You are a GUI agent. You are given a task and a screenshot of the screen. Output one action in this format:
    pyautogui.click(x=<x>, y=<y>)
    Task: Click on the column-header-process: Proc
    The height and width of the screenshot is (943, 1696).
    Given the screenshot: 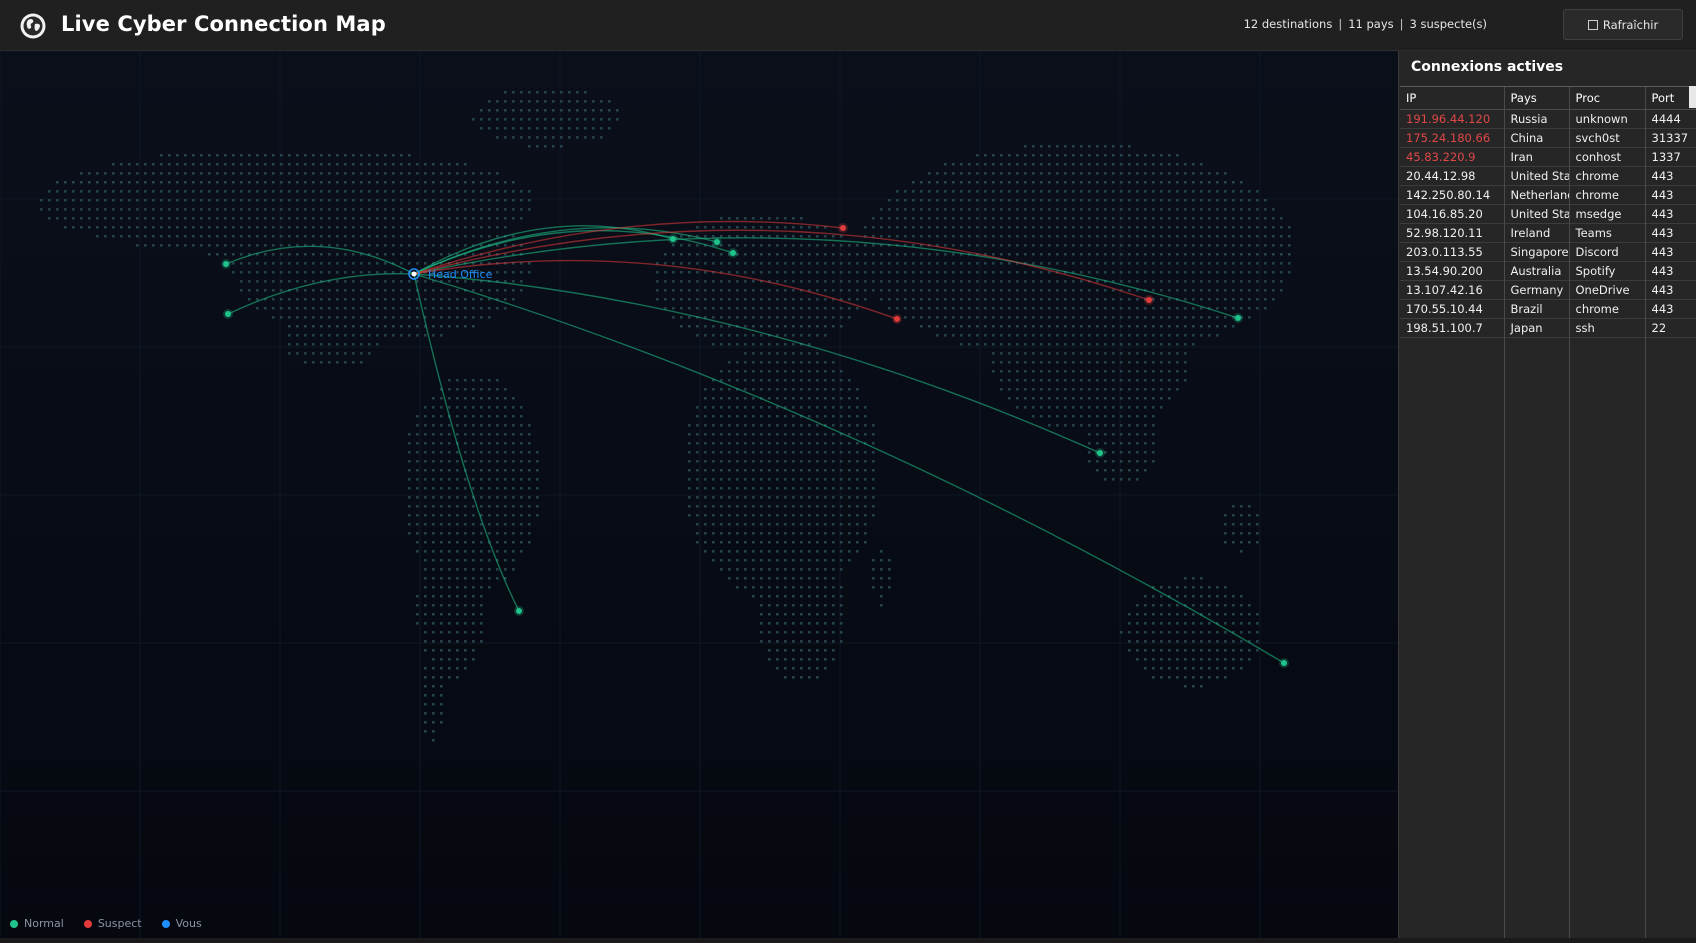 What is the action you would take?
    pyautogui.click(x=1607, y=98)
    